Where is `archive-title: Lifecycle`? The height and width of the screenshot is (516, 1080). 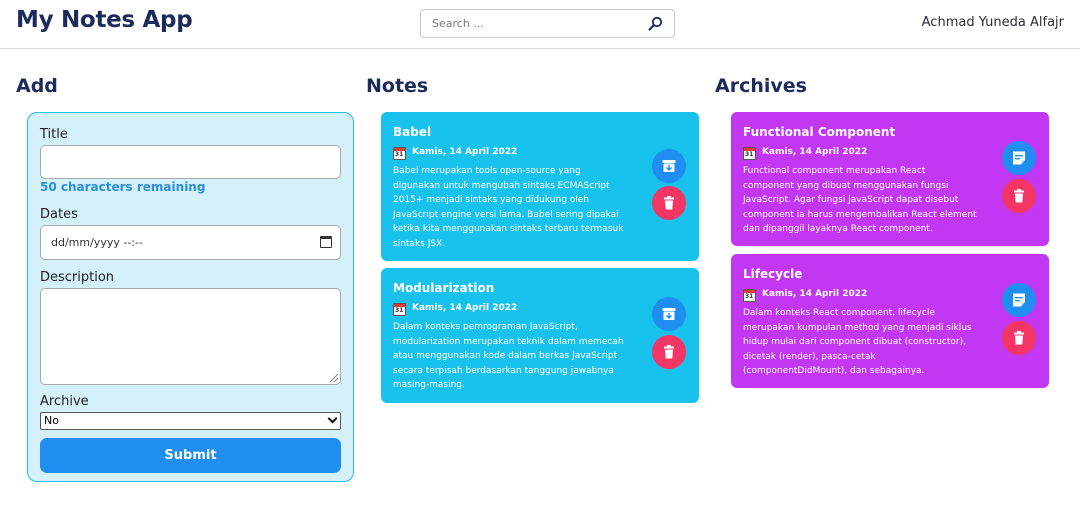
archive-title: Lifecycle is located at coordinates (773, 274).